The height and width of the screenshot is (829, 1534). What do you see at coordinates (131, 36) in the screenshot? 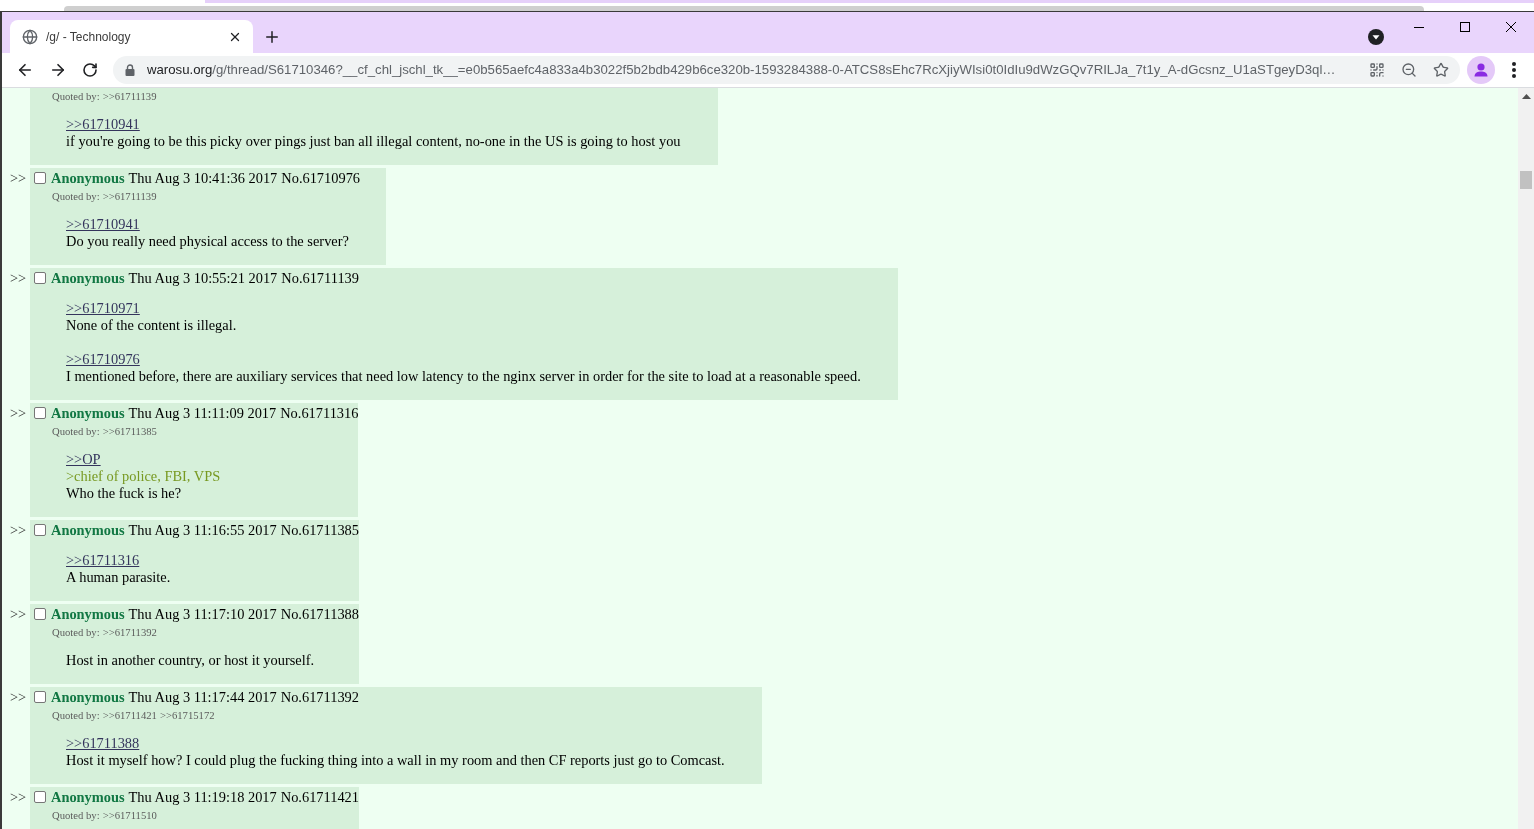
I see `browser-tab: /g/ - Technology` at bounding box center [131, 36].